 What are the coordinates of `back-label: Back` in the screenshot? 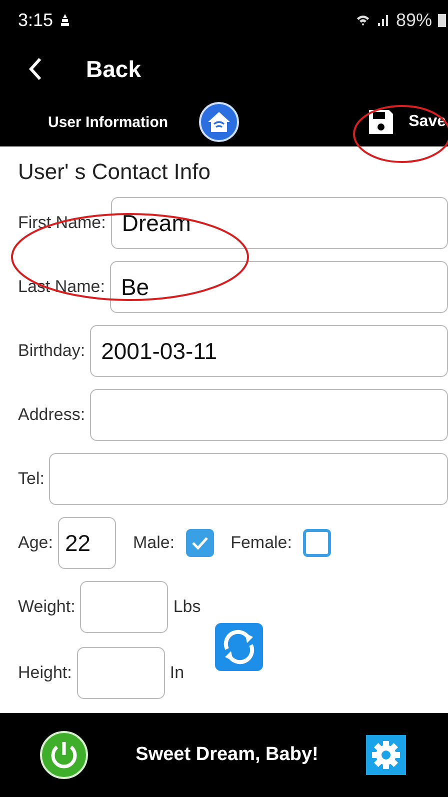 It's located at (113, 69).